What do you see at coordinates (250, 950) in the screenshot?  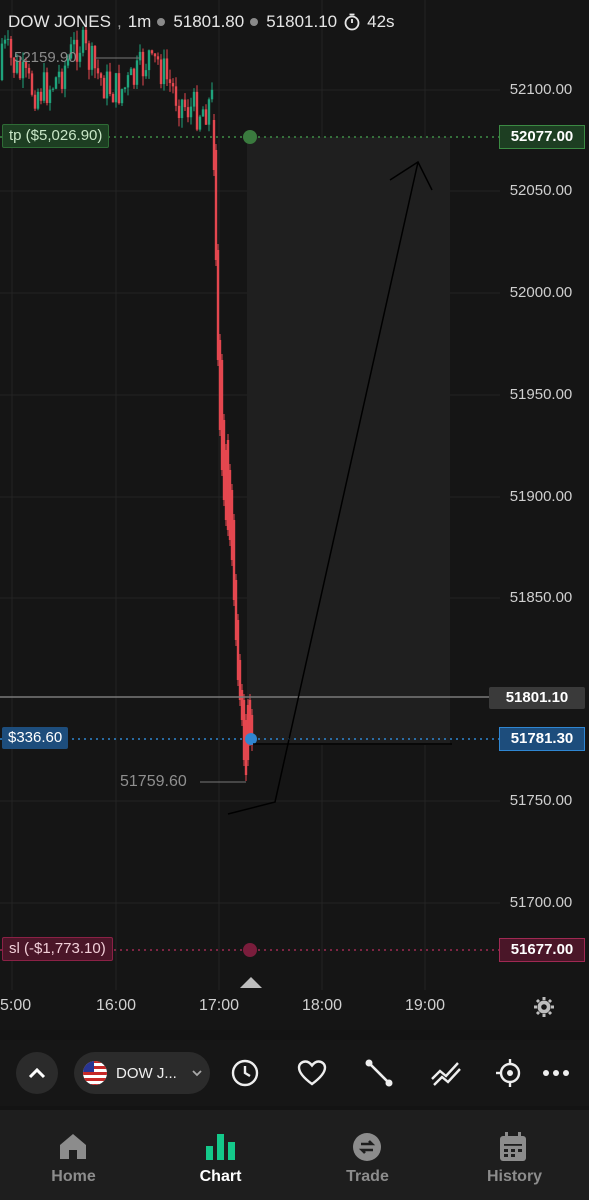 I see `sl-handle` at bounding box center [250, 950].